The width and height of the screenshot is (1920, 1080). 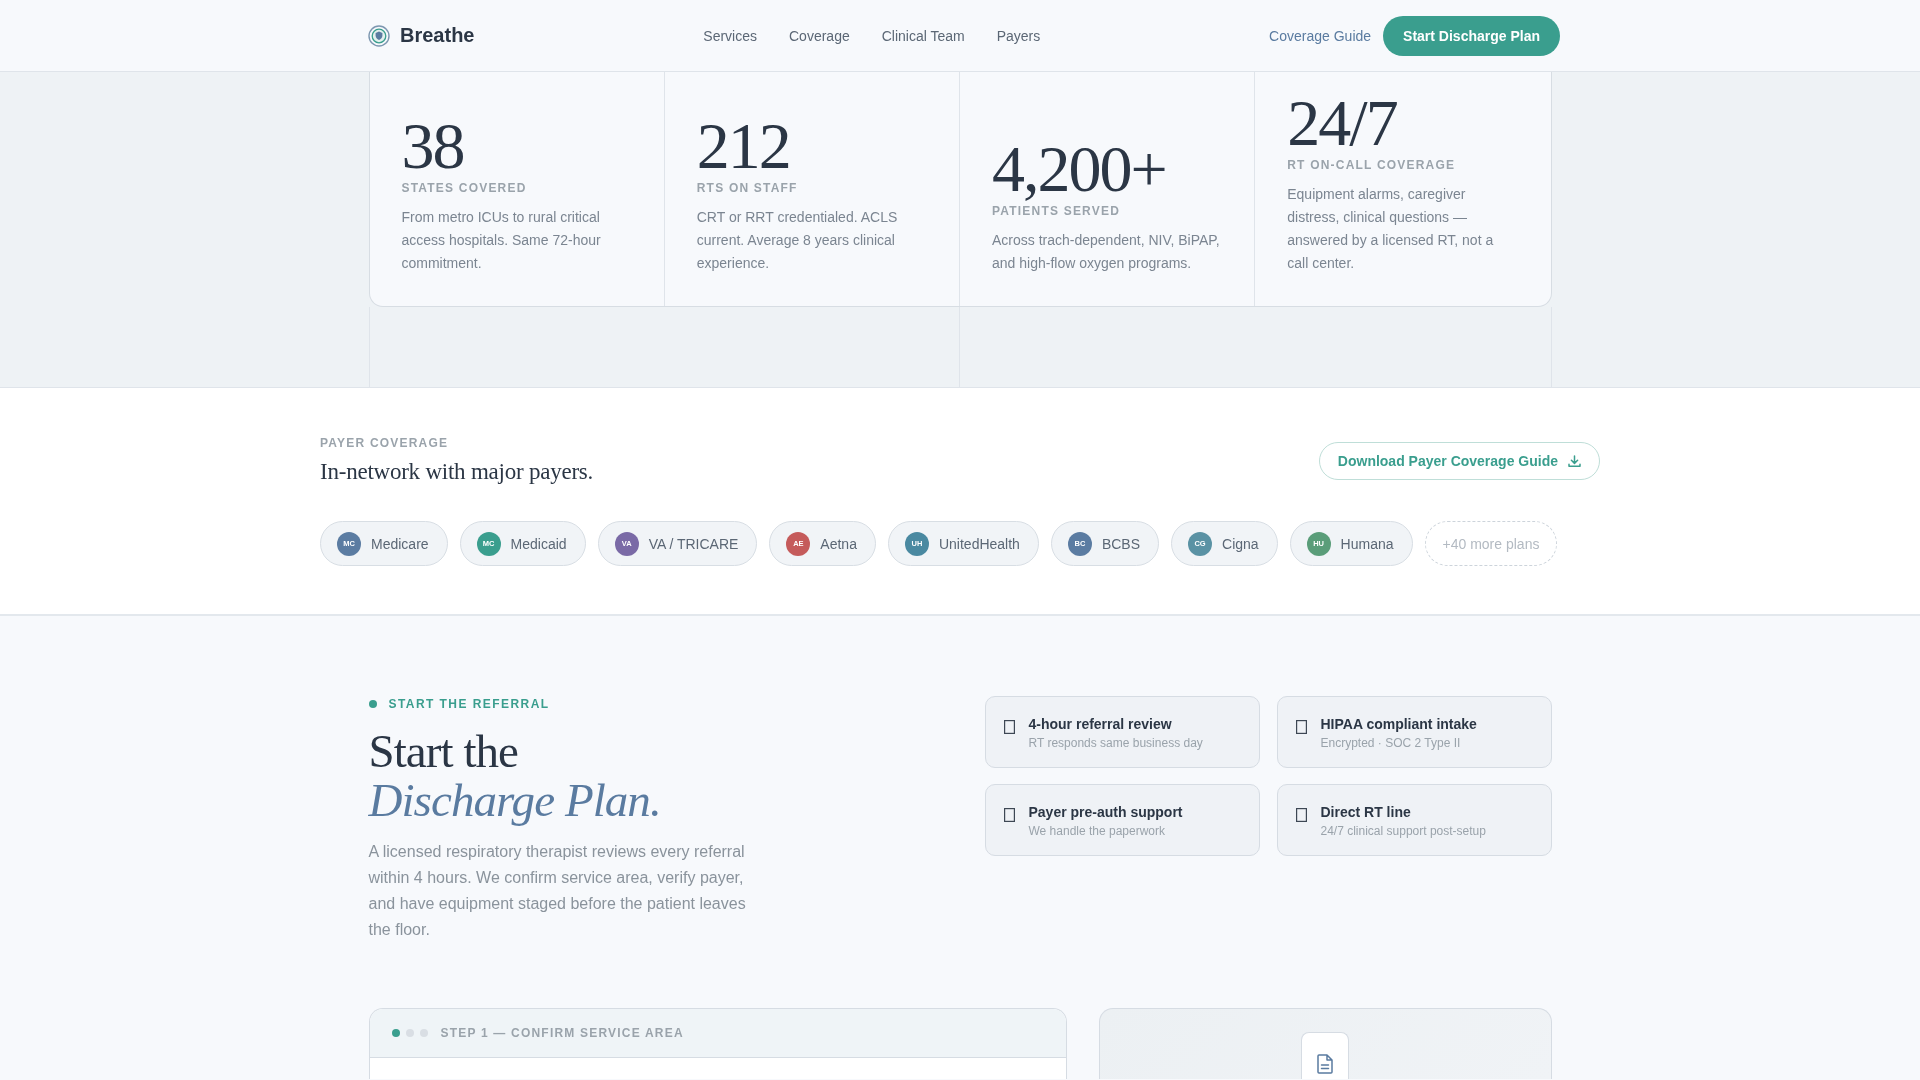 What do you see at coordinates (838, 543) in the screenshot?
I see `payer-name: Aetna` at bounding box center [838, 543].